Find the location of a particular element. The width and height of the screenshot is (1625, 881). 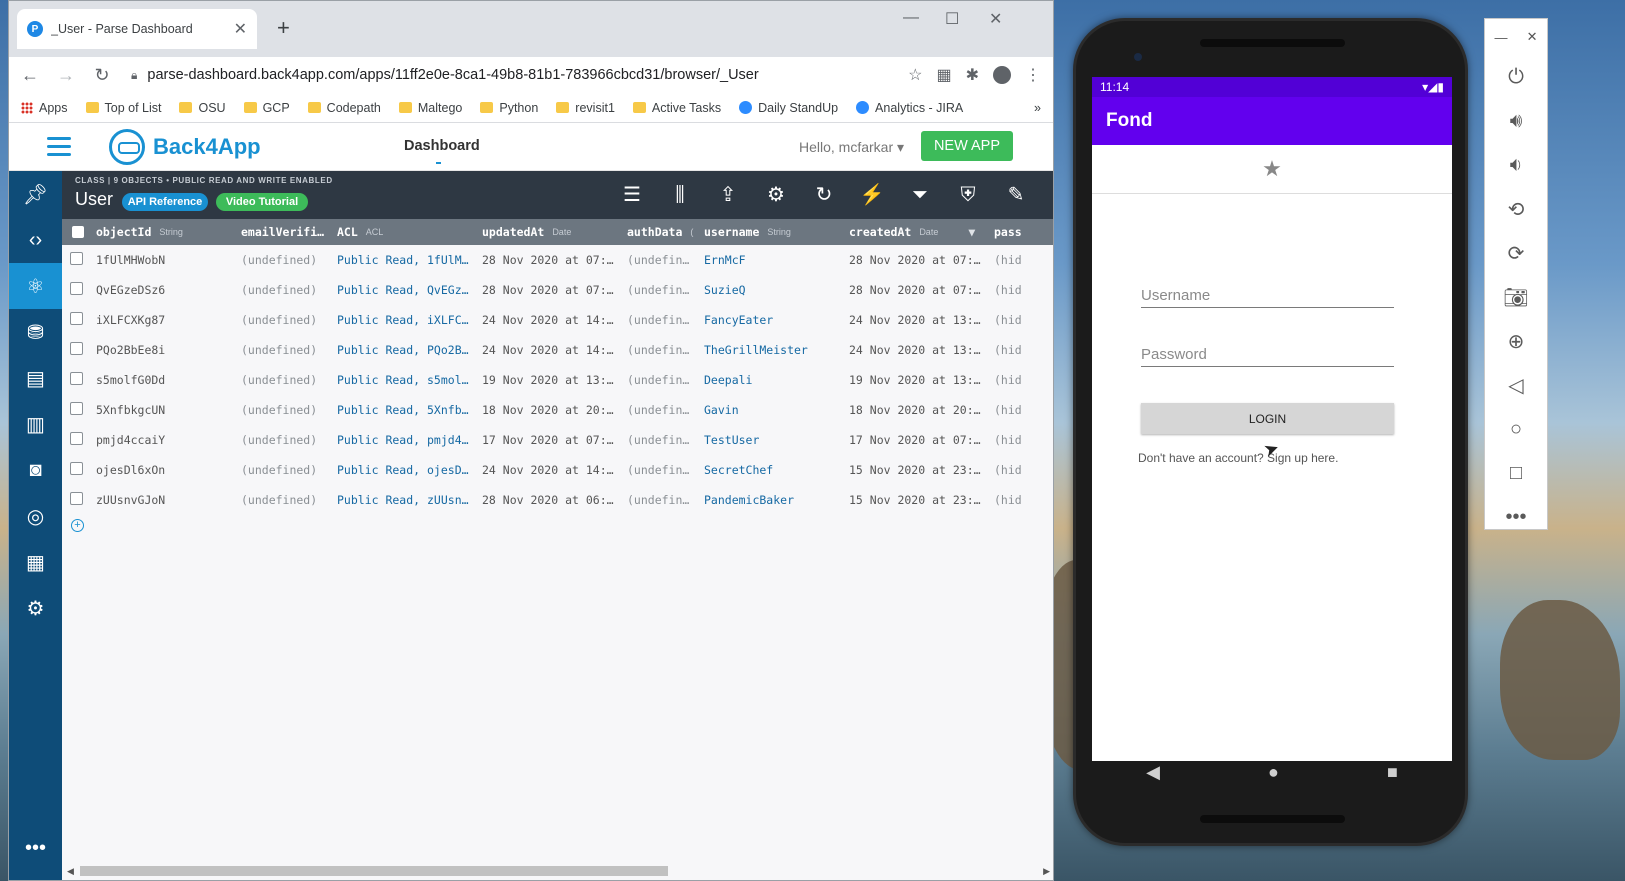

new-tab-button: + is located at coordinates (283, 28).